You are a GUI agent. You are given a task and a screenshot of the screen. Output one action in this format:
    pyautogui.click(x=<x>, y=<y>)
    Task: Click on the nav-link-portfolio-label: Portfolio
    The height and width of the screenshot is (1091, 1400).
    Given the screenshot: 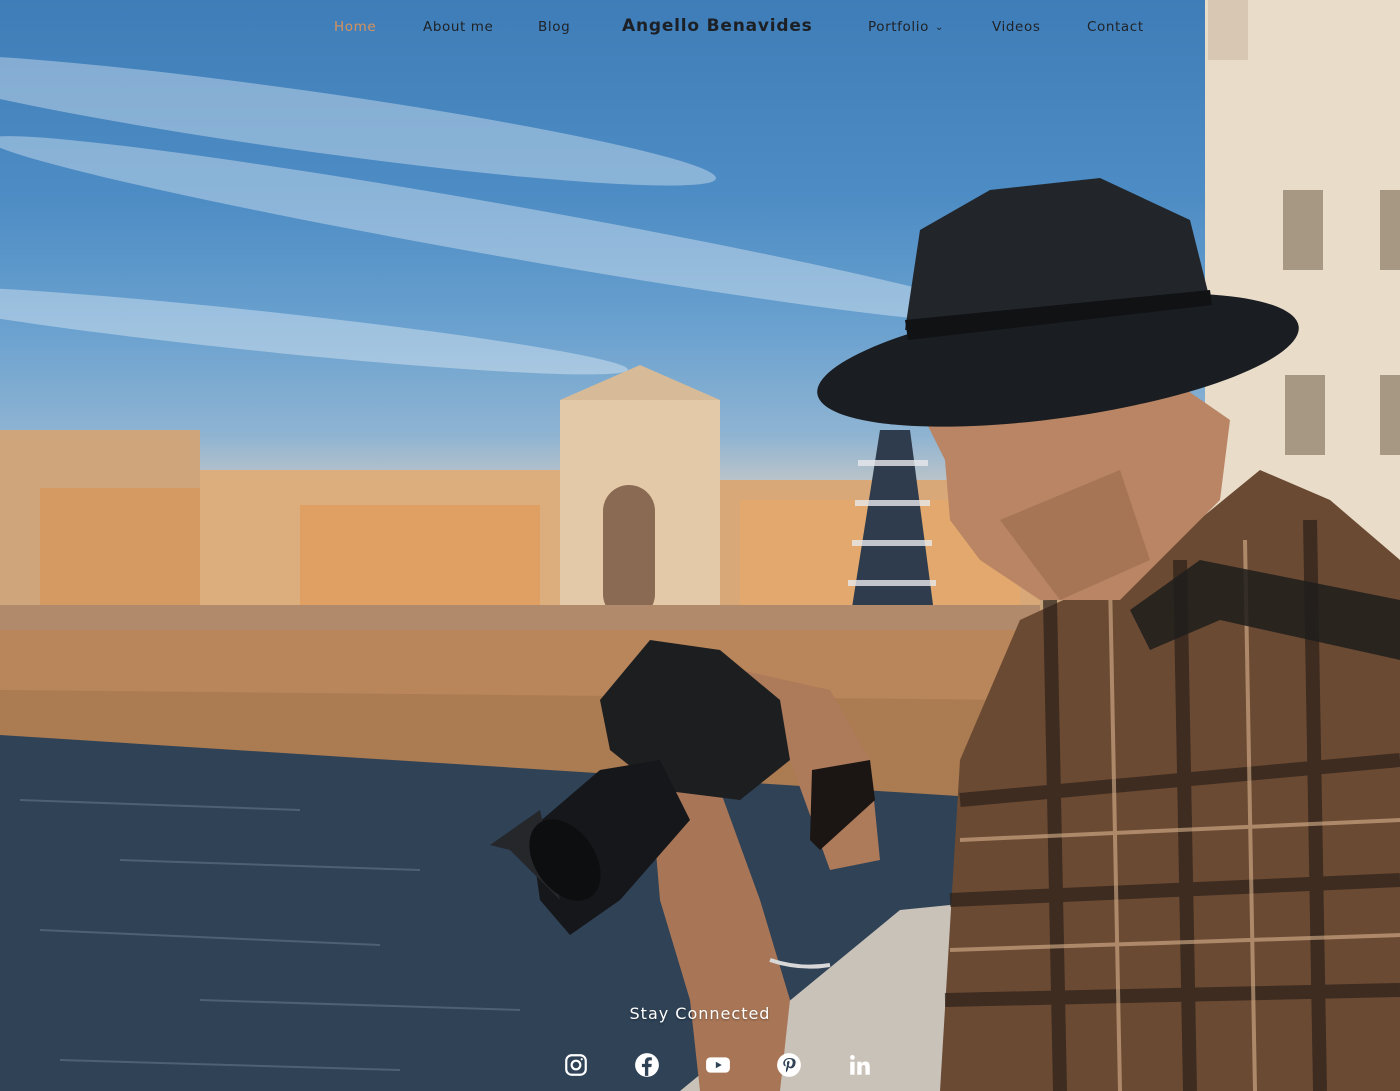 What is the action you would take?
    pyautogui.click(x=898, y=27)
    